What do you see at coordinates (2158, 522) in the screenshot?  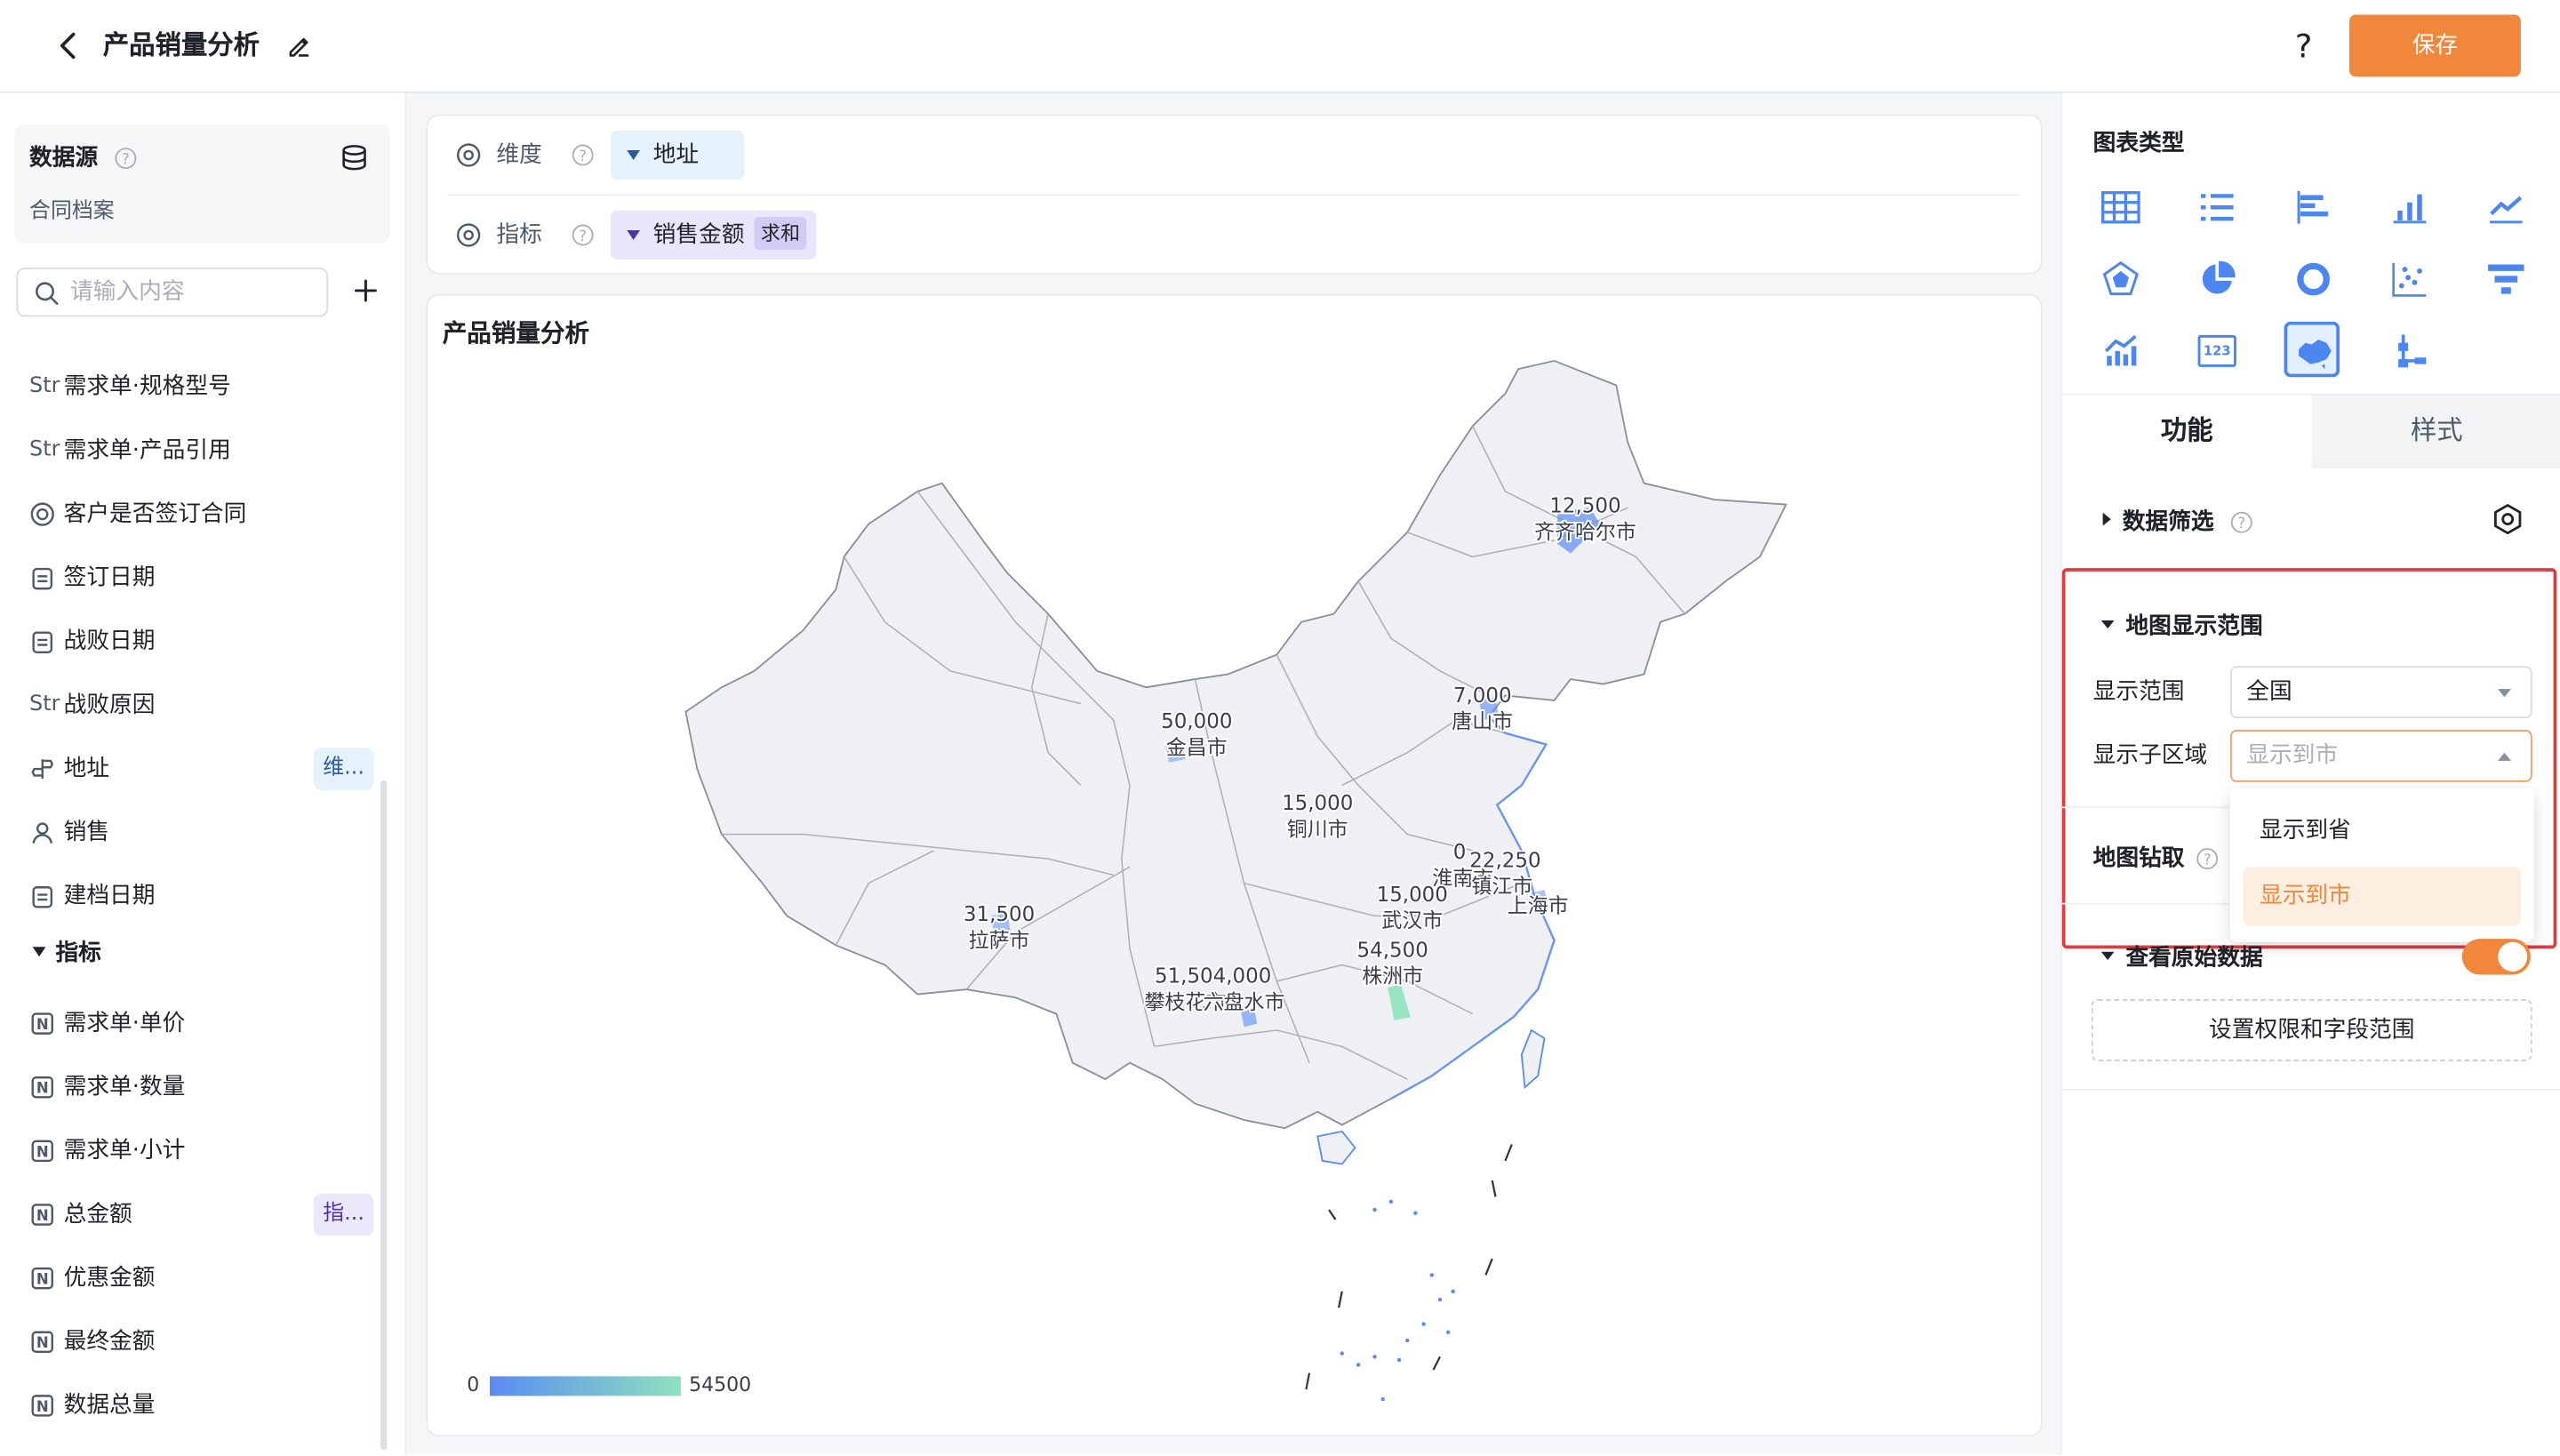 I see `data-filter-section: 数据筛选` at bounding box center [2158, 522].